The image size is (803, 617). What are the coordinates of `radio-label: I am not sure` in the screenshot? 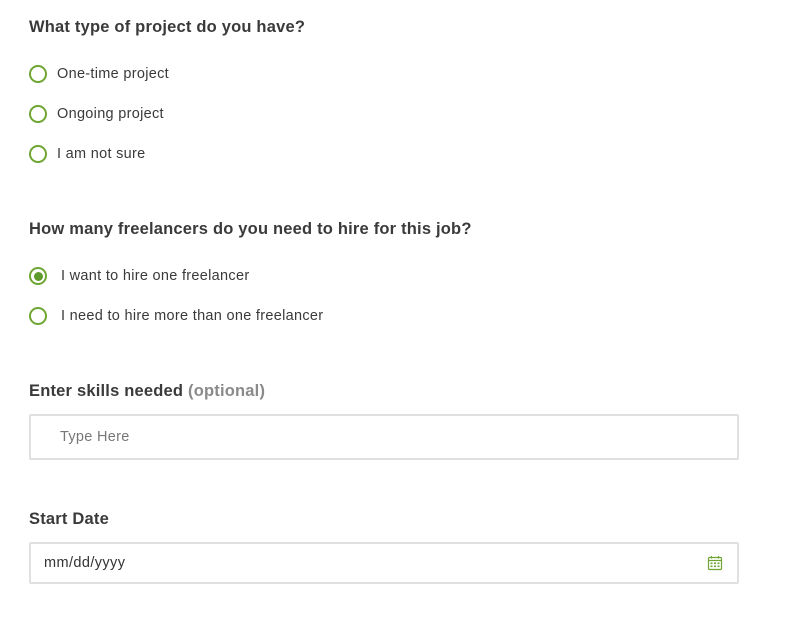 It's located at (101, 154).